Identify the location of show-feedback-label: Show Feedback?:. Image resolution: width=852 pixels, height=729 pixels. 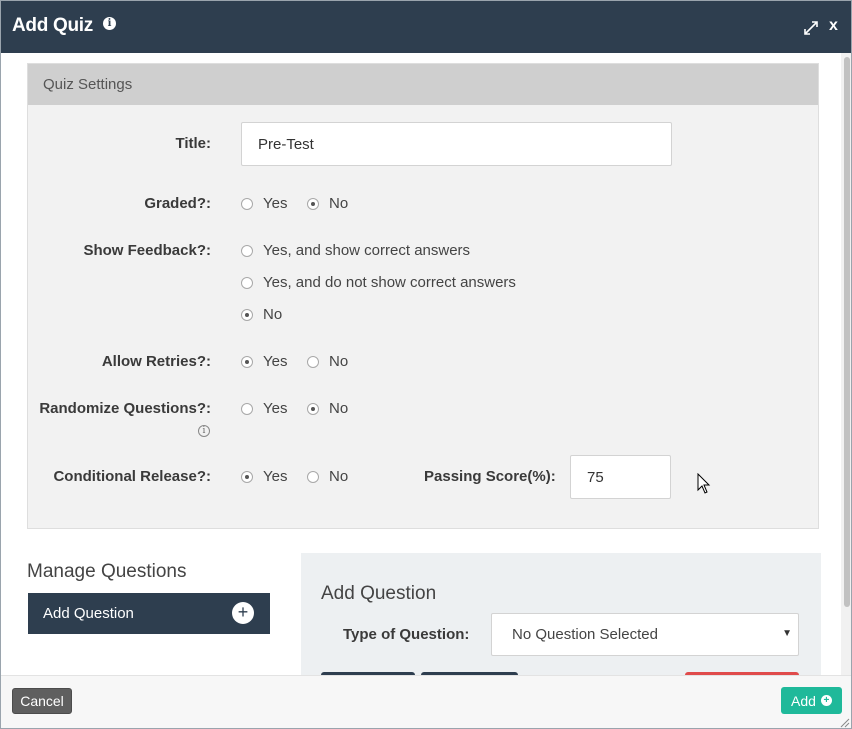
(147, 250).